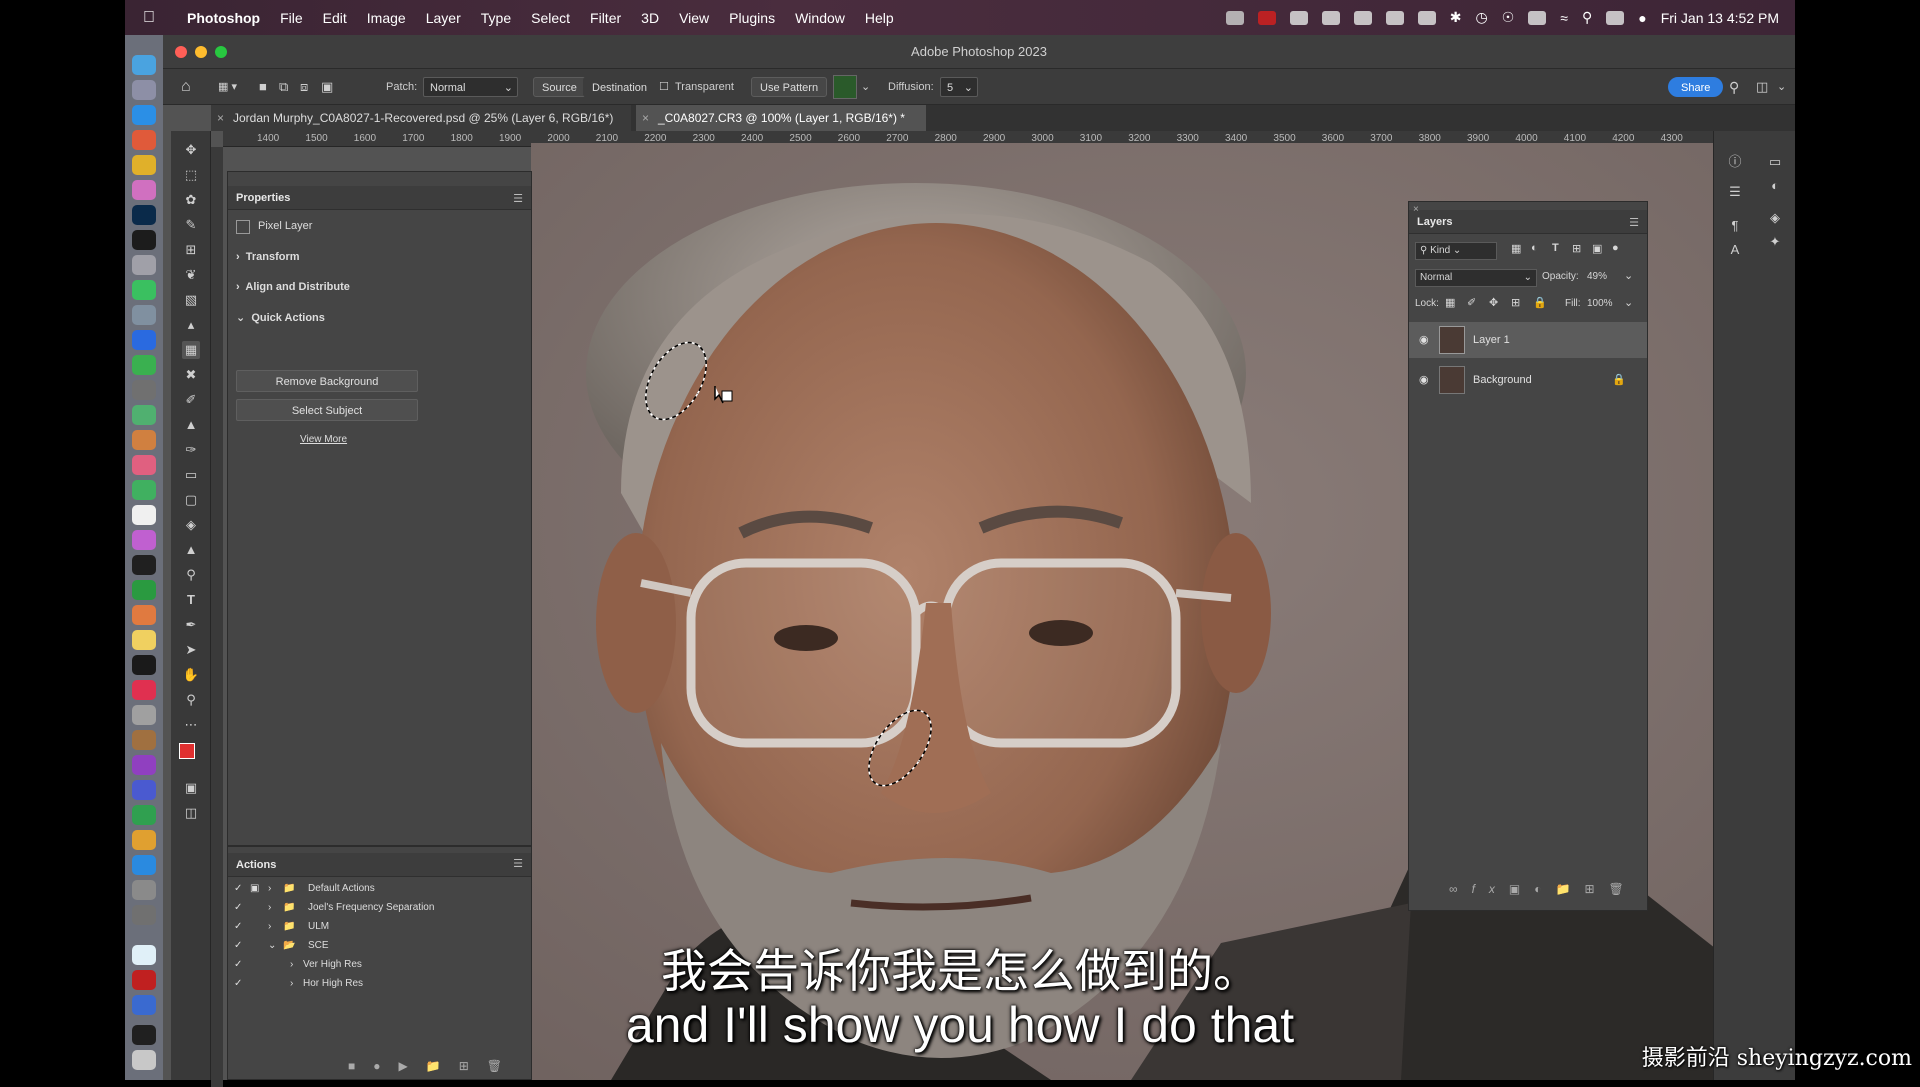  What do you see at coordinates (191, 350) in the screenshot?
I see `patch-tool-icon: ▦` at bounding box center [191, 350].